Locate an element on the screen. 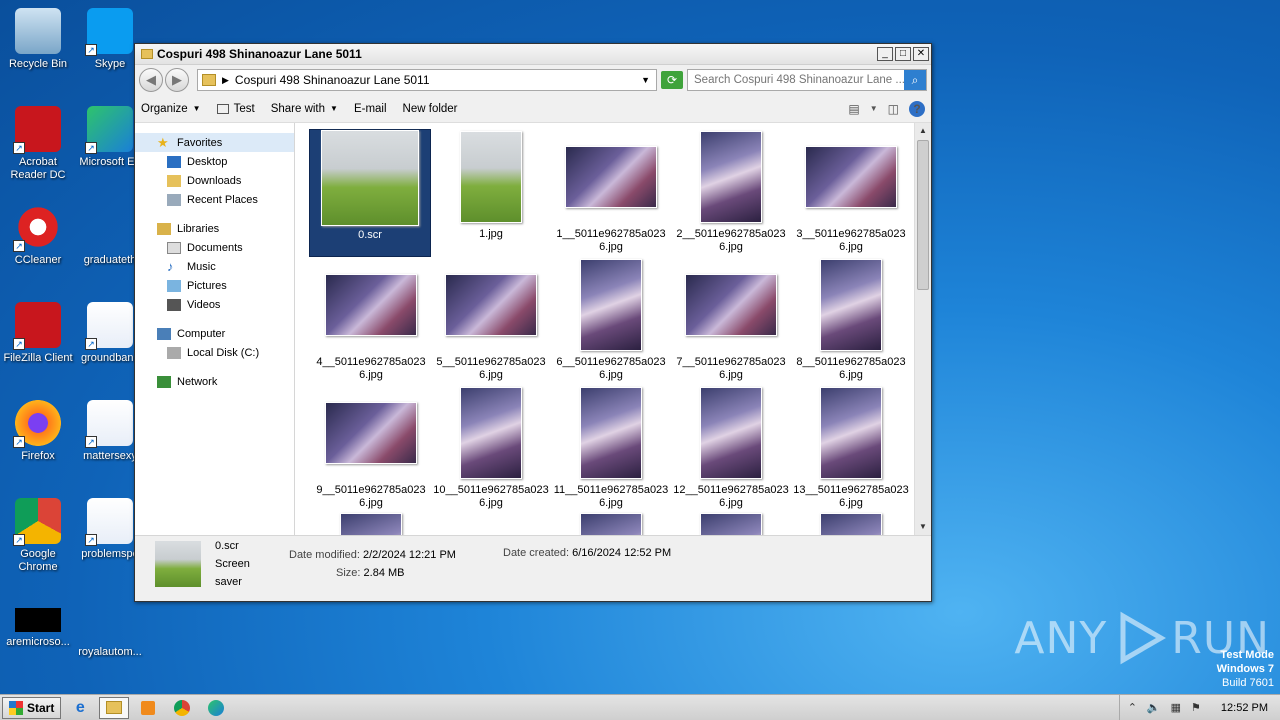 This screenshot has width=1280, height=720. desktop-icon-firefox: ↗ Firefox is located at coordinates (38, 431).